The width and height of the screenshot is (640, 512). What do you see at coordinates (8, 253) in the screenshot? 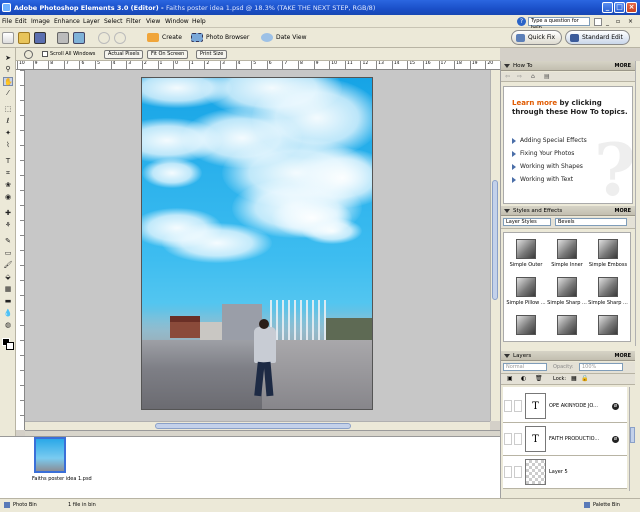
I see `eraser-tool-icon: ▭` at bounding box center [8, 253].